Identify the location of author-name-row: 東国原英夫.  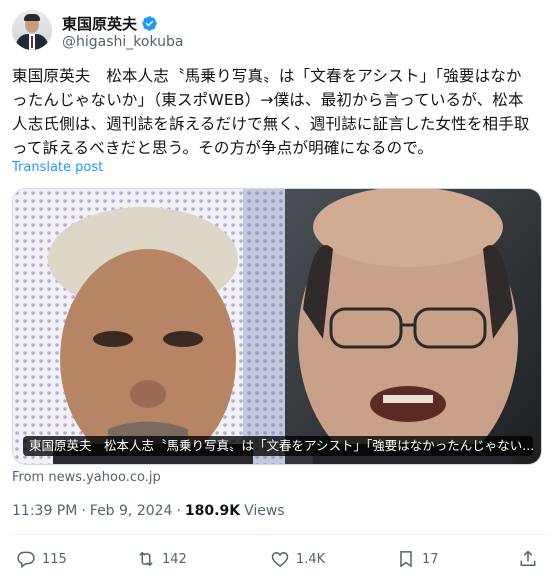
(110, 23).